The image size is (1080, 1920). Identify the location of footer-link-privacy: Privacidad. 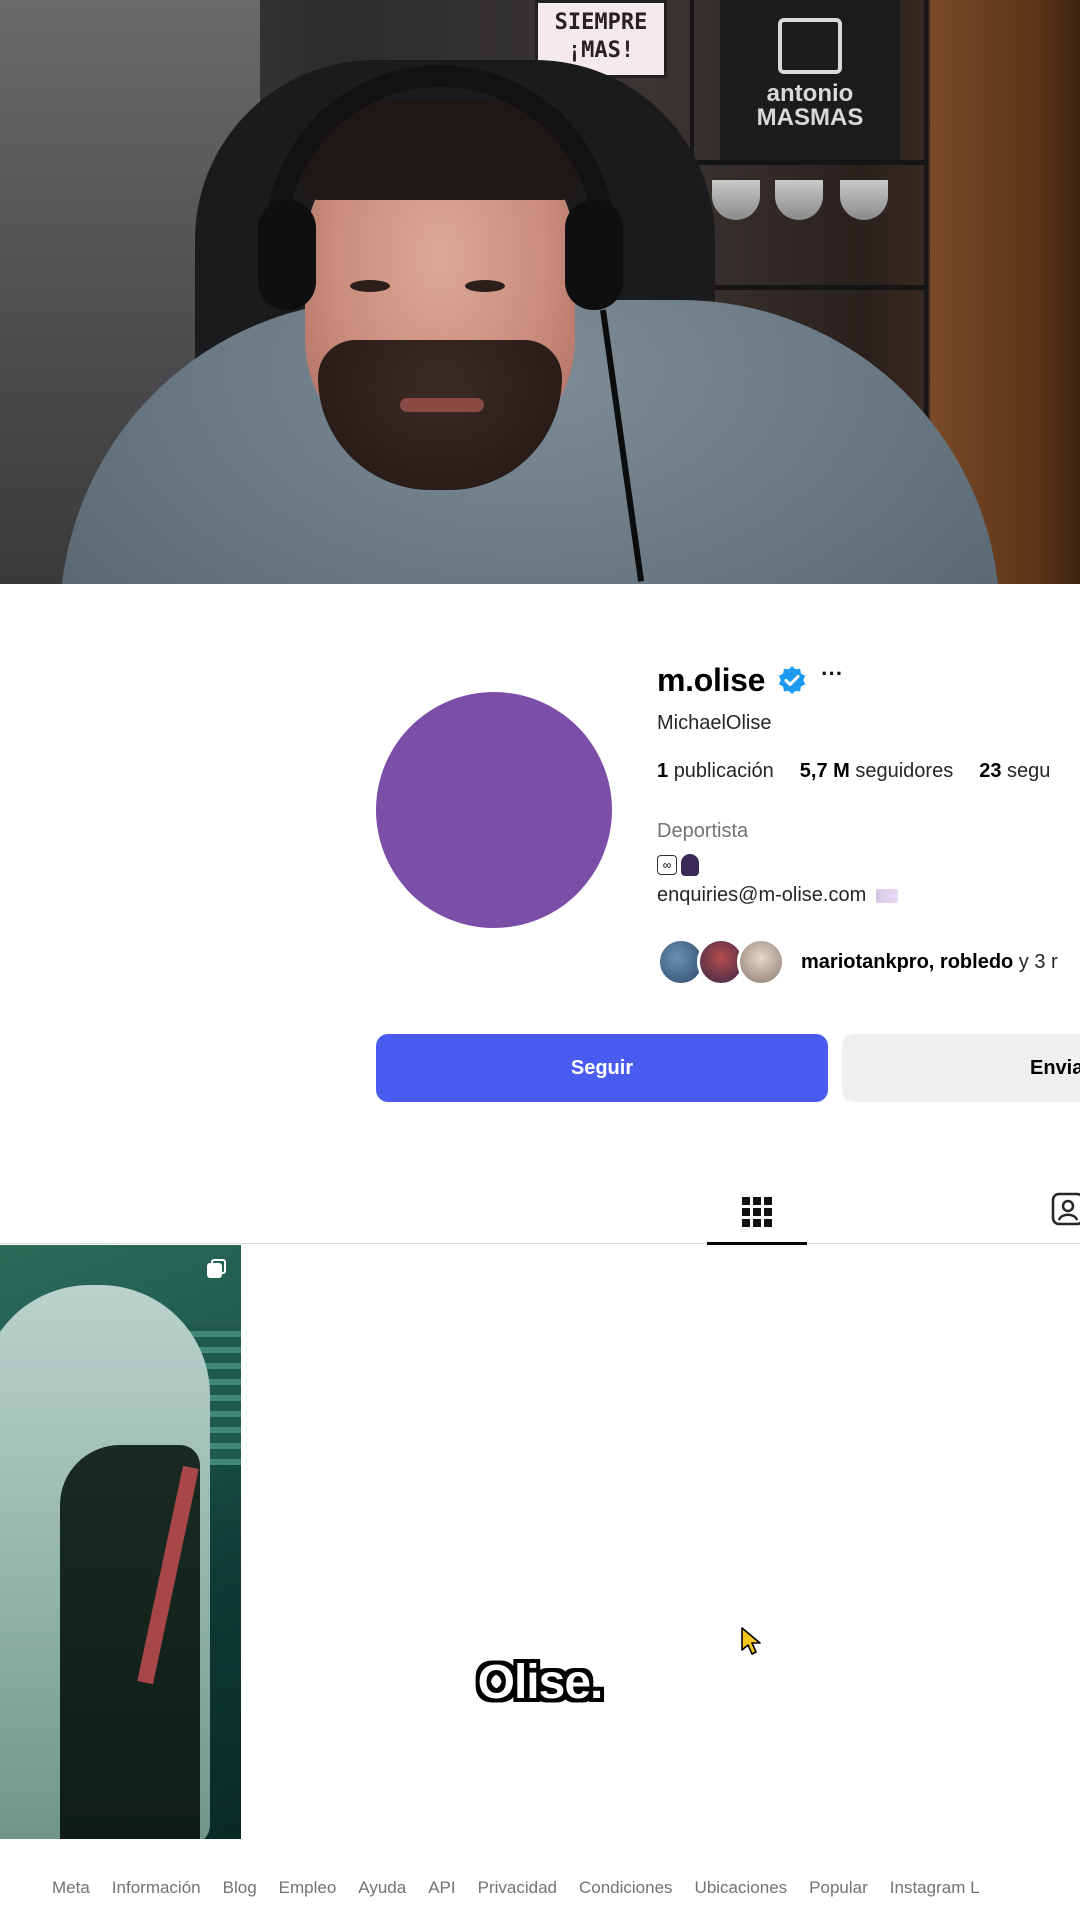
(517, 1888).